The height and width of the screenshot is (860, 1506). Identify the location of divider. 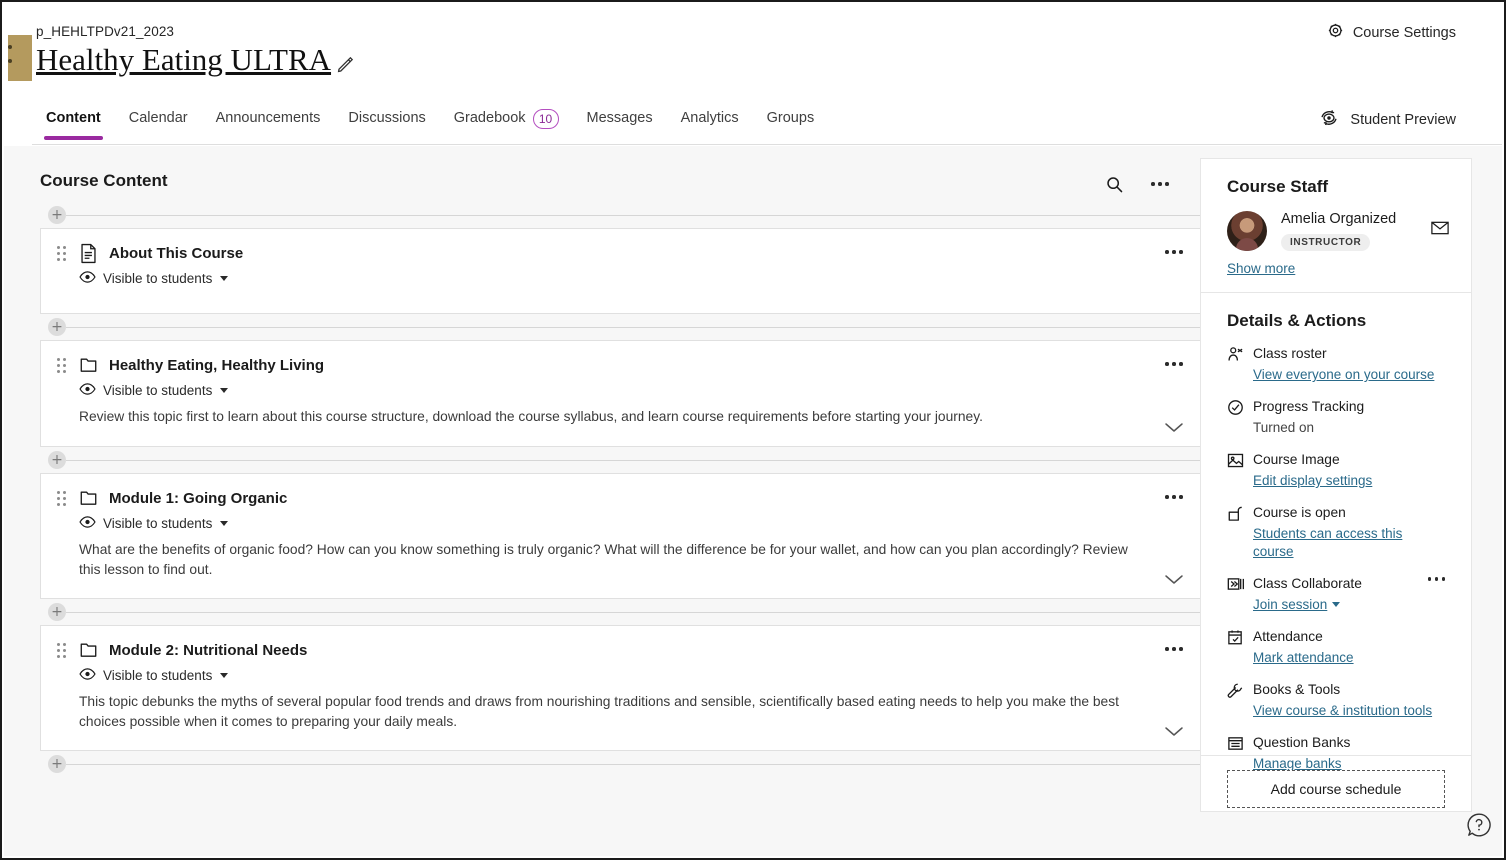
(634, 612).